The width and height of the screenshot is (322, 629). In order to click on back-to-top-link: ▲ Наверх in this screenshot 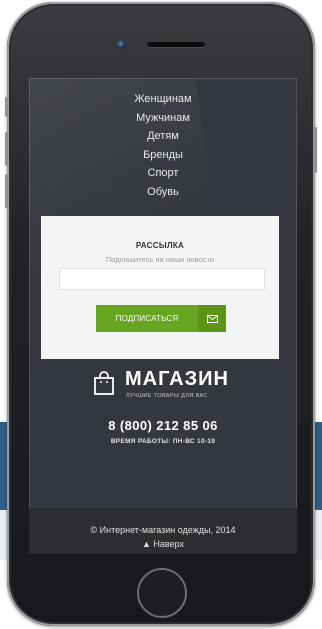, I will do `click(163, 544)`.